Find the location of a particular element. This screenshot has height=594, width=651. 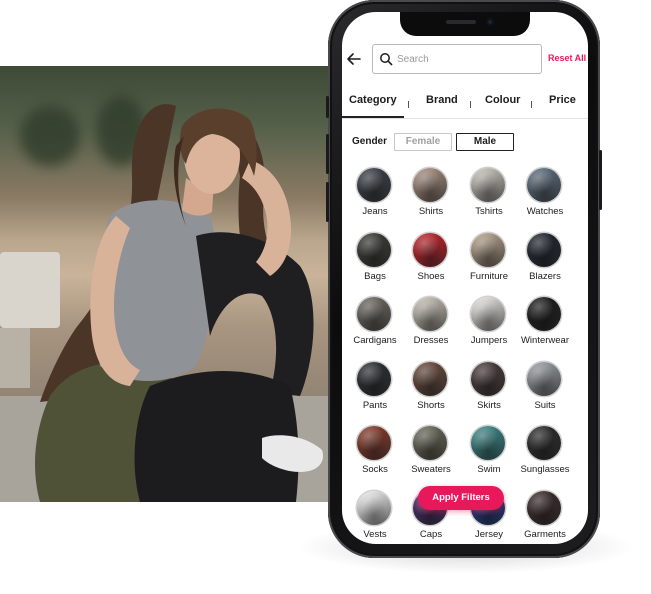

winterwear-icon is located at coordinates (544, 314).